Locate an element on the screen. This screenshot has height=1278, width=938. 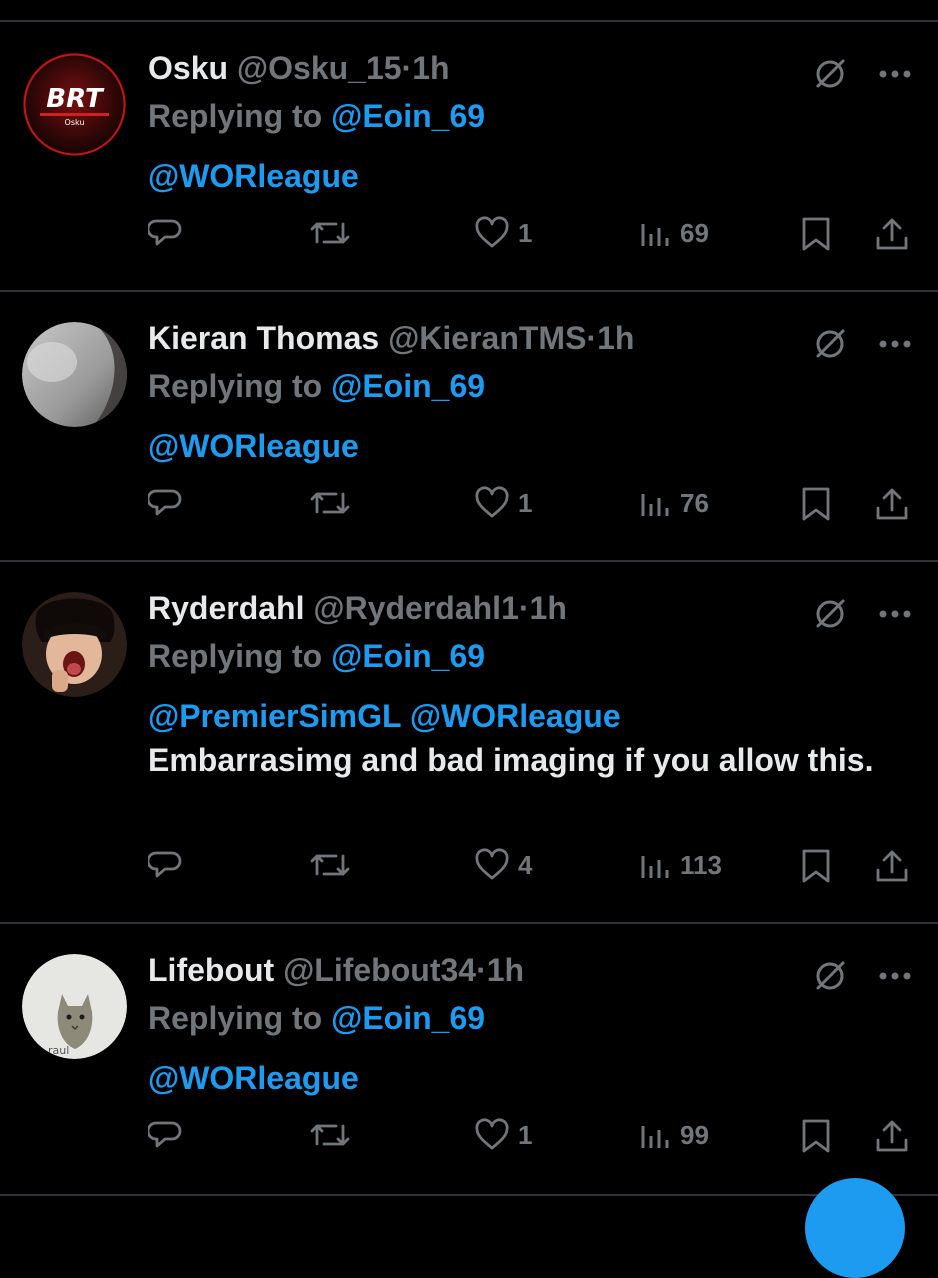
brt-logo-avatar: BRT Osku is located at coordinates (74, 104).